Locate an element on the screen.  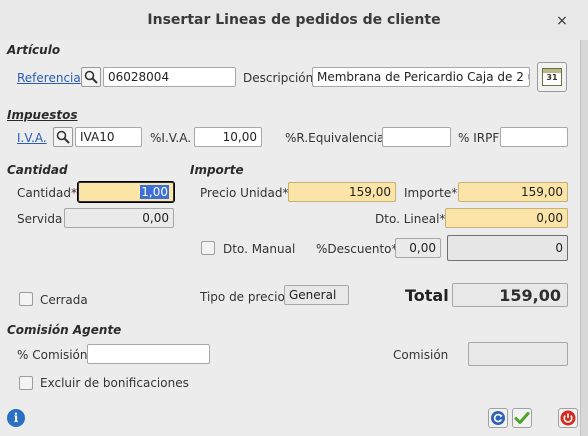
dto-lineal-label: Dto. Lineal* is located at coordinates (410, 219).